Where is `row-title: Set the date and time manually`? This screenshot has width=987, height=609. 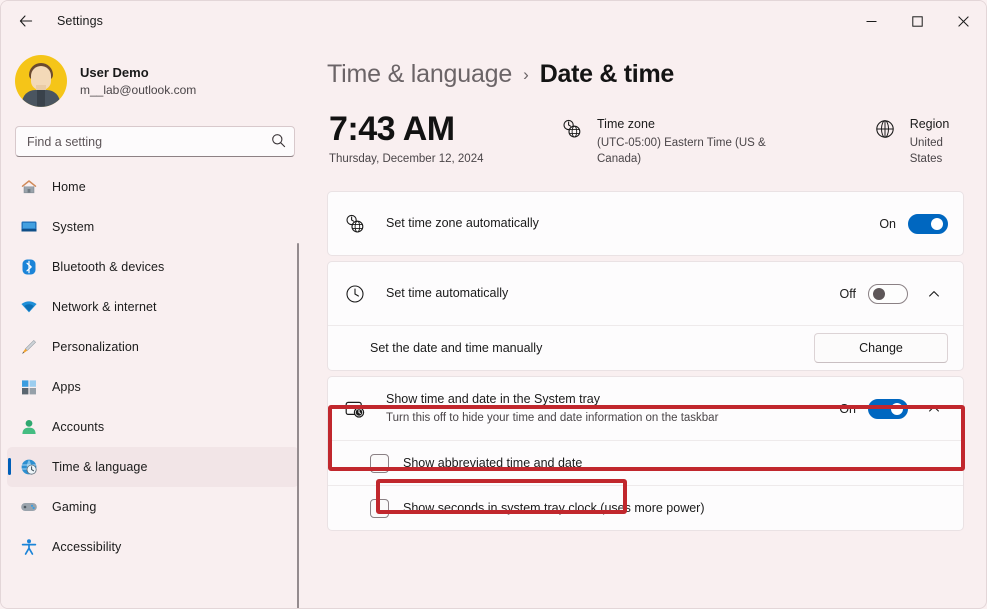
row-title: Set the date and time manually is located at coordinates (456, 347).